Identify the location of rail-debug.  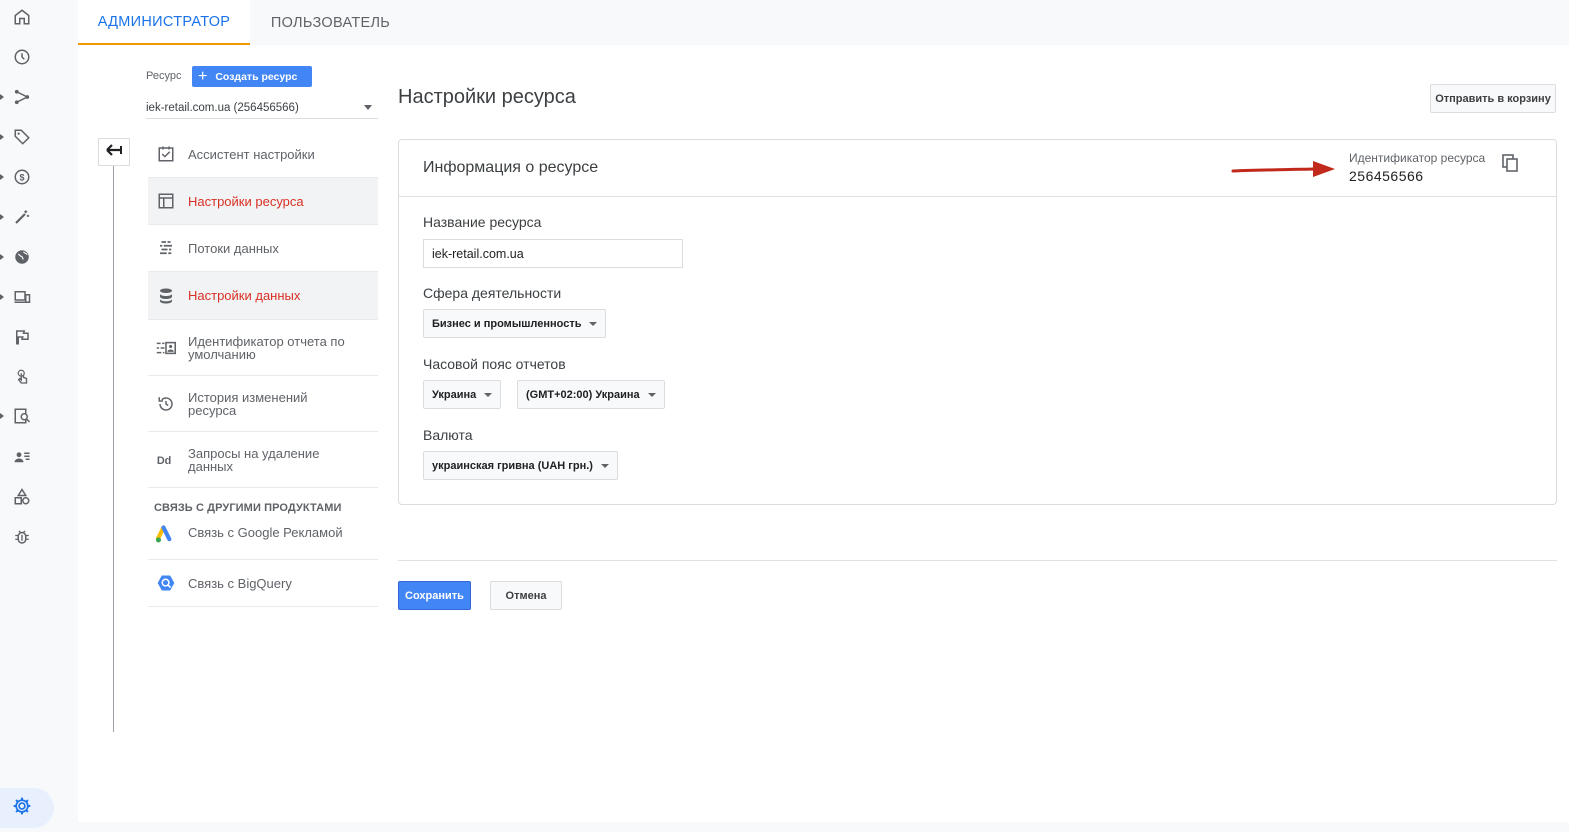
(23, 537).